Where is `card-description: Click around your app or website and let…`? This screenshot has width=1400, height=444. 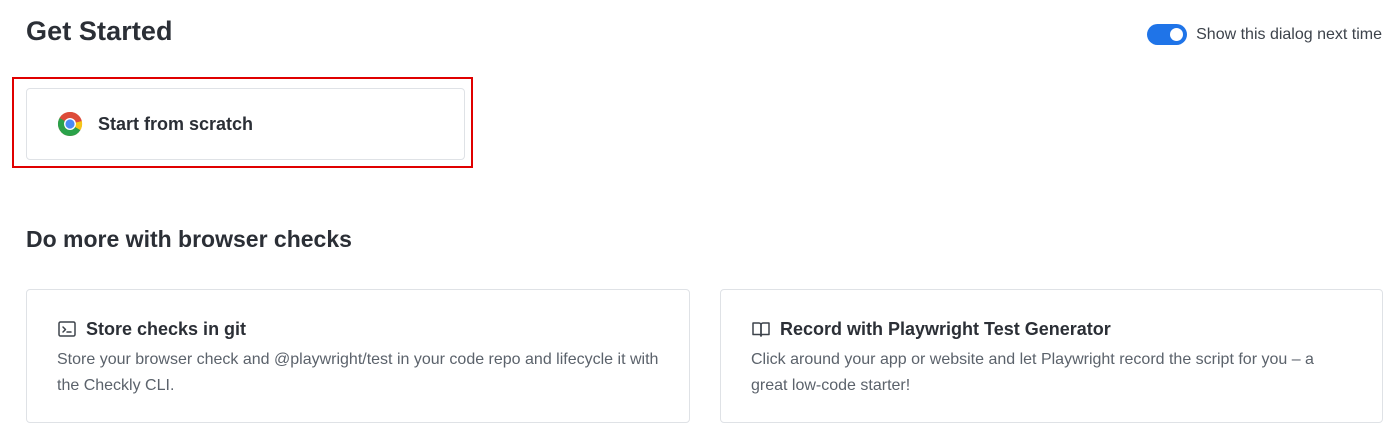
card-description: Click around your app or website and let… is located at coordinates (1032, 372).